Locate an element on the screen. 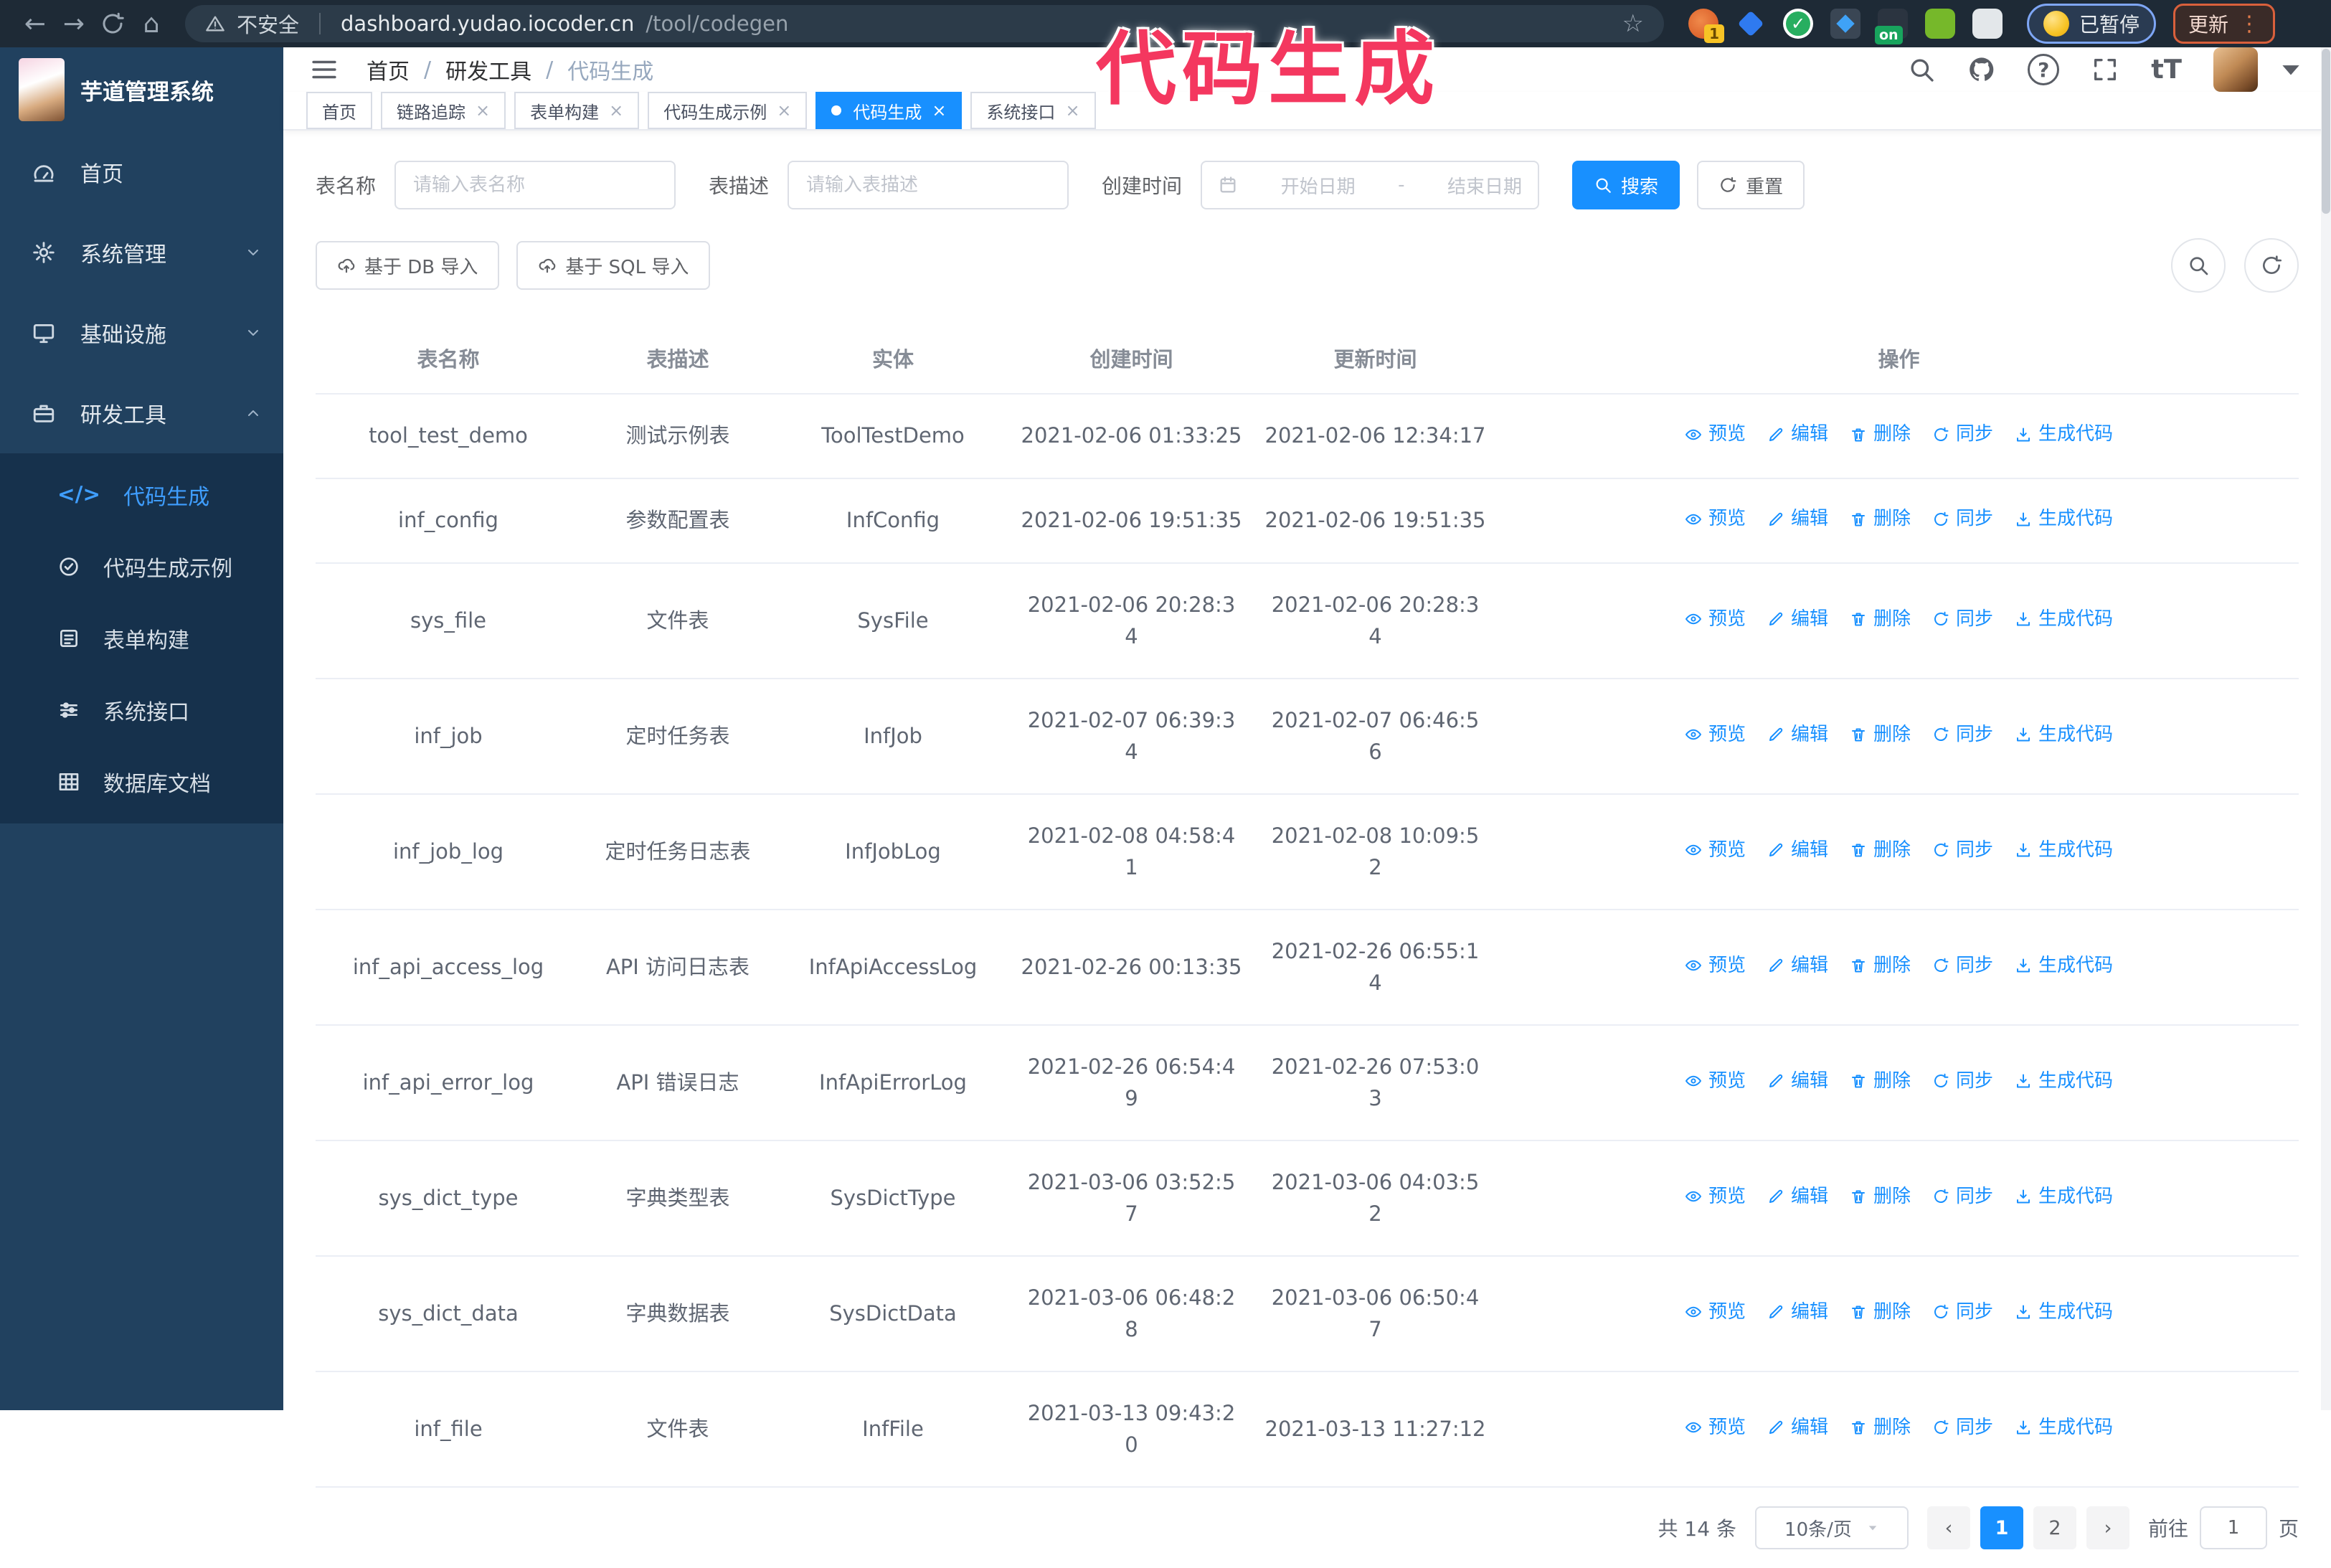  import-db-button: 基于 DB 导入 is located at coordinates (408, 265).